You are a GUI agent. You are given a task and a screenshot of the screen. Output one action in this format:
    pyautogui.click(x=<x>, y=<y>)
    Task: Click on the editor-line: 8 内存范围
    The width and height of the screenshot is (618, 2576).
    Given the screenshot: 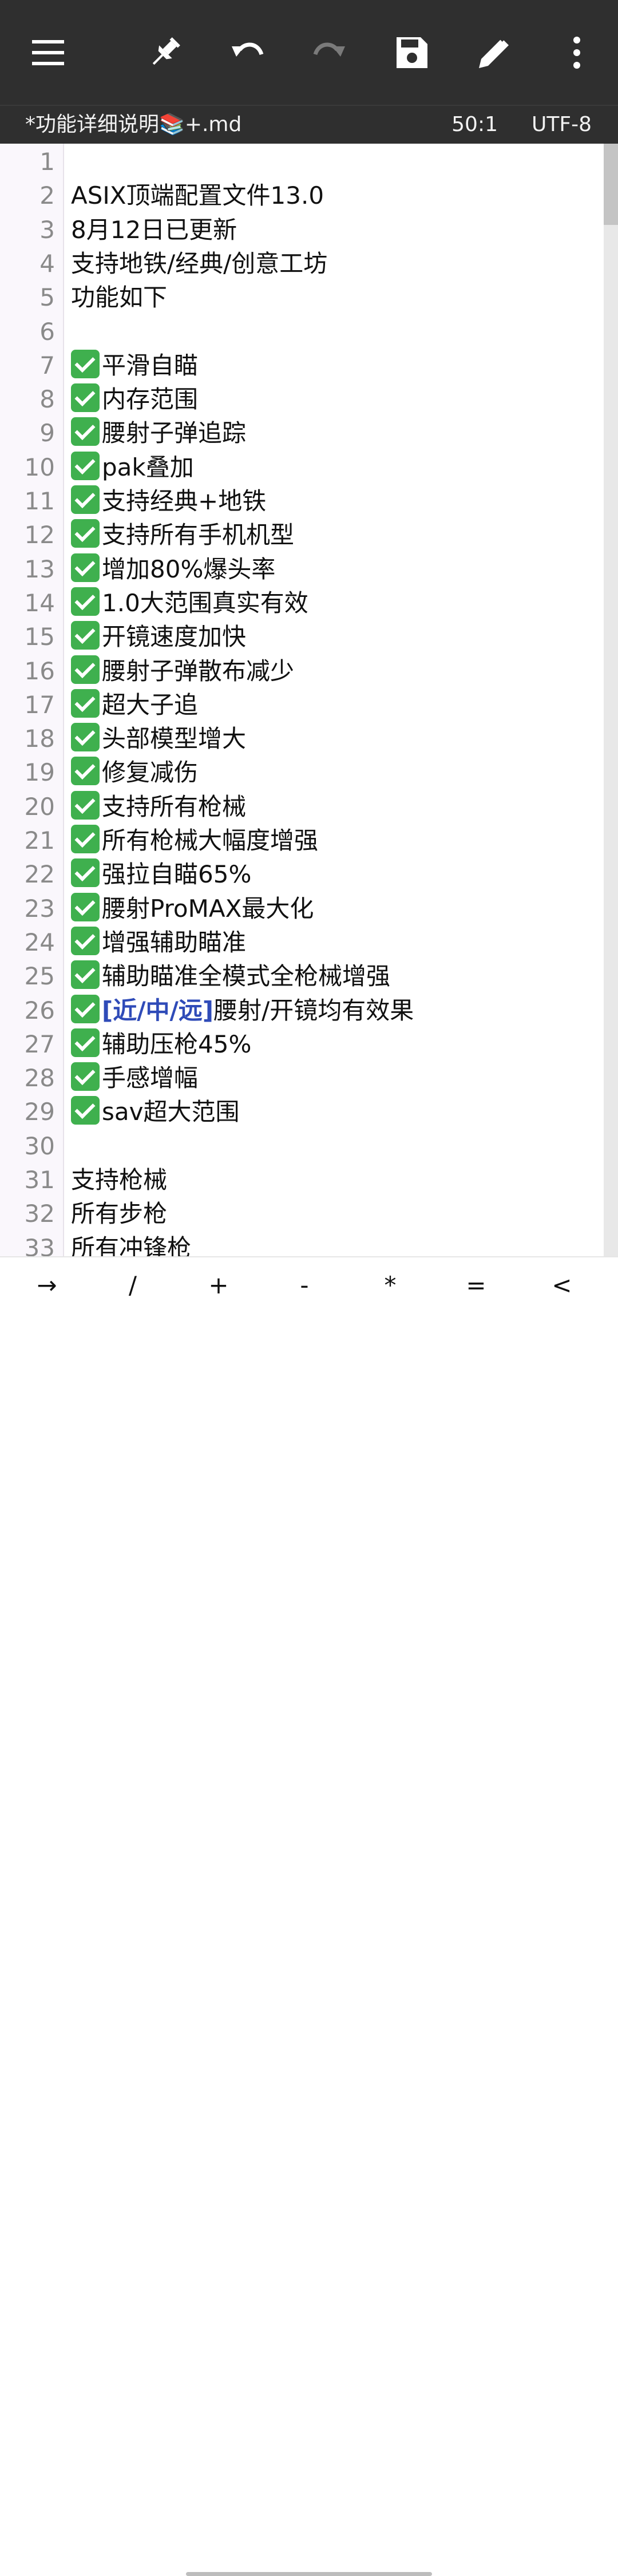 What is the action you would take?
    pyautogui.click(x=302, y=399)
    